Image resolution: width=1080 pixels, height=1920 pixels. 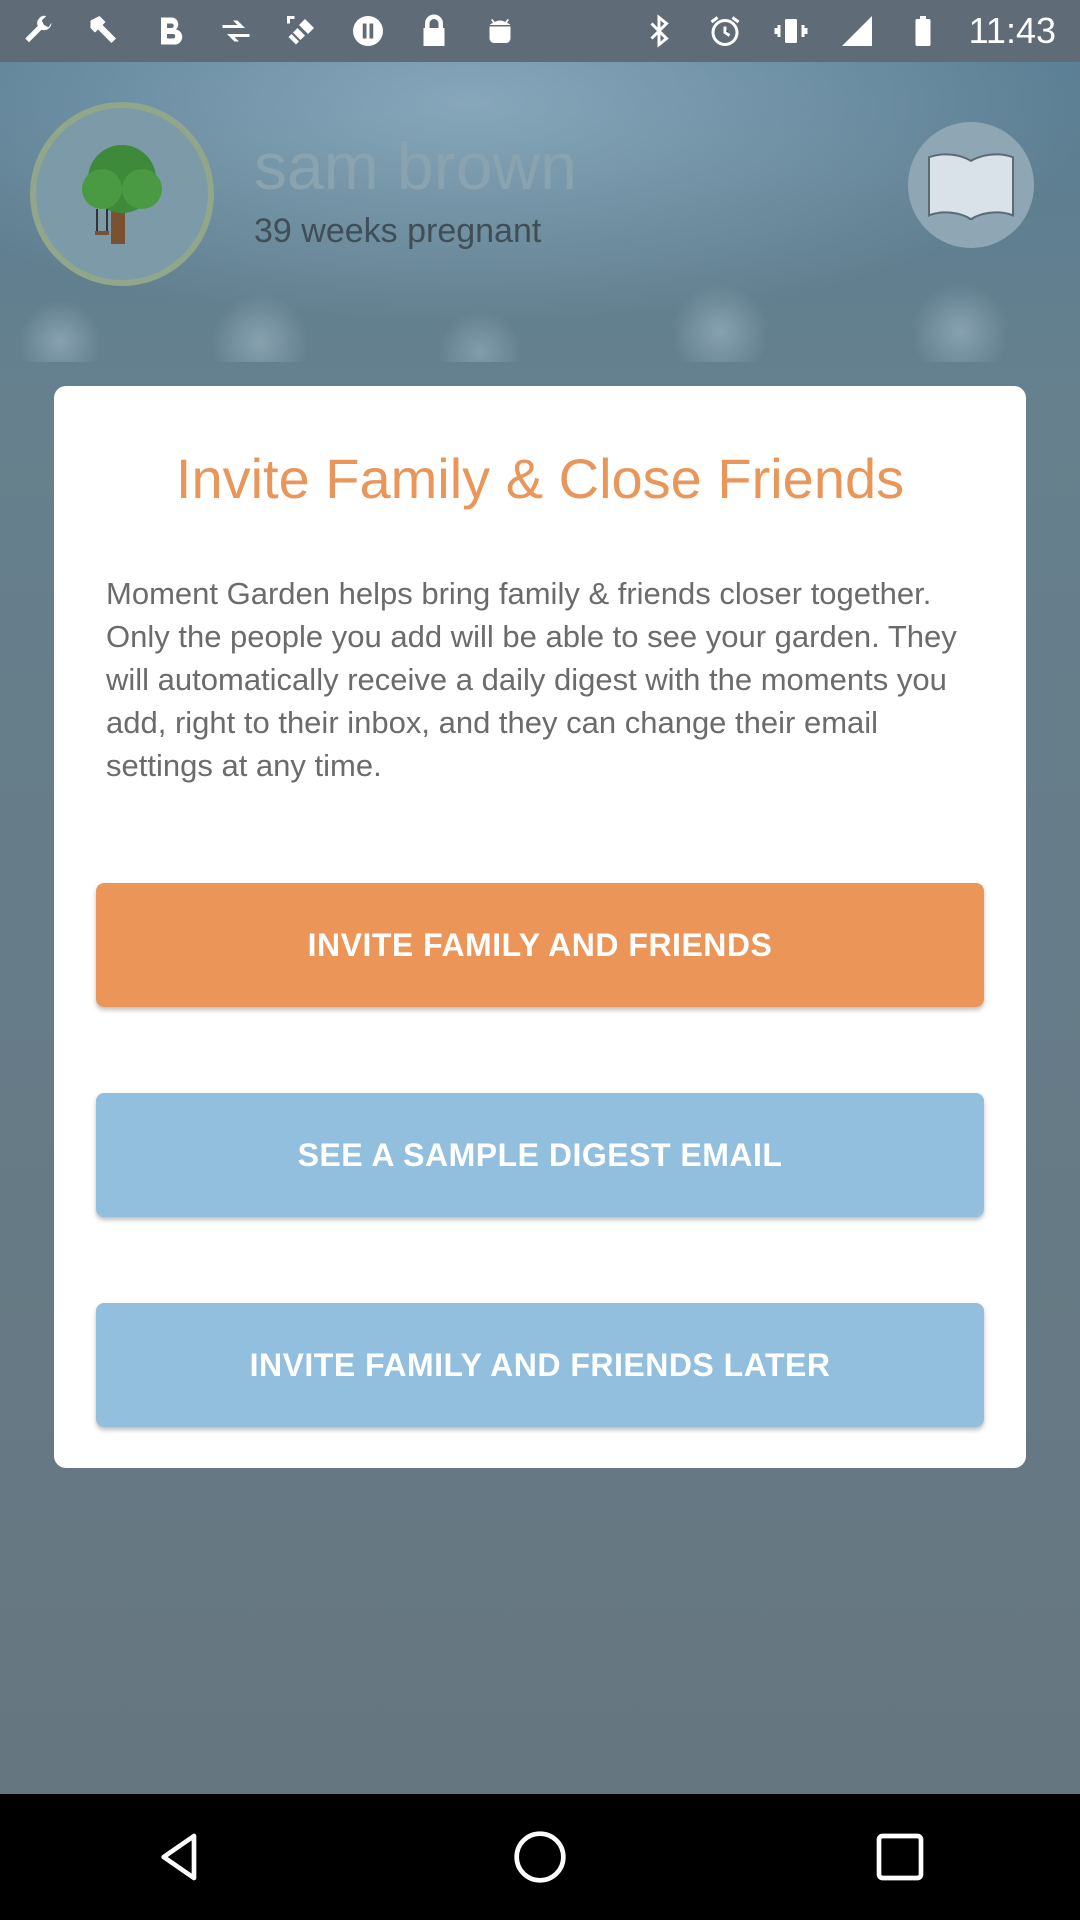 I want to click on status-bar: 11:43, so click(x=540, y=31).